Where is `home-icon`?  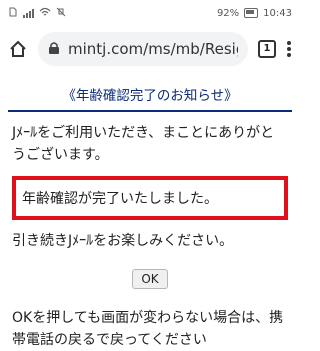
home-icon is located at coordinates (18, 49).